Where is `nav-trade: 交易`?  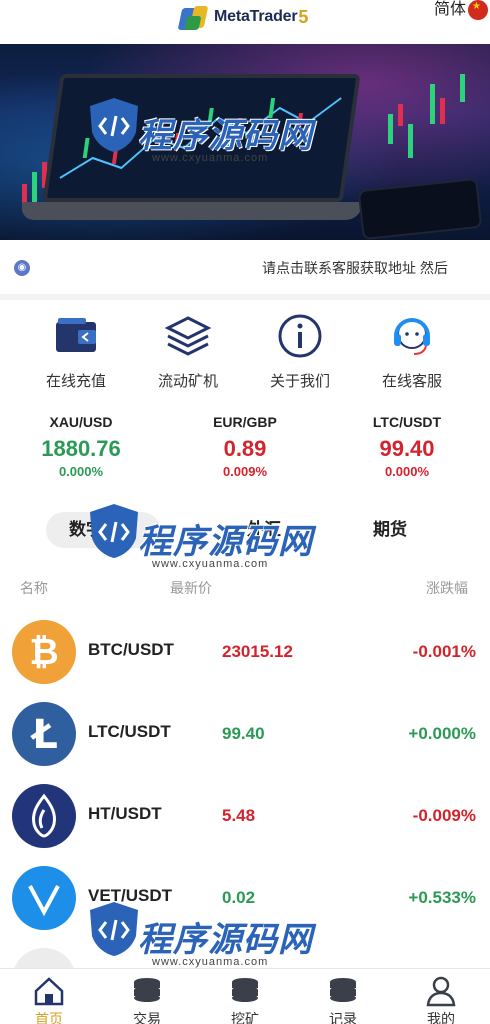 nav-trade: 交易 is located at coordinates (147, 999).